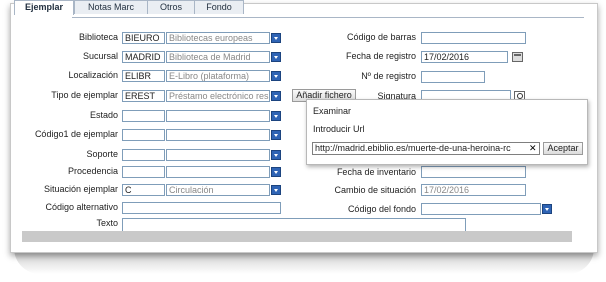 This screenshot has height=282, width=606. I want to click on num-registro-field, so click(453, 77).